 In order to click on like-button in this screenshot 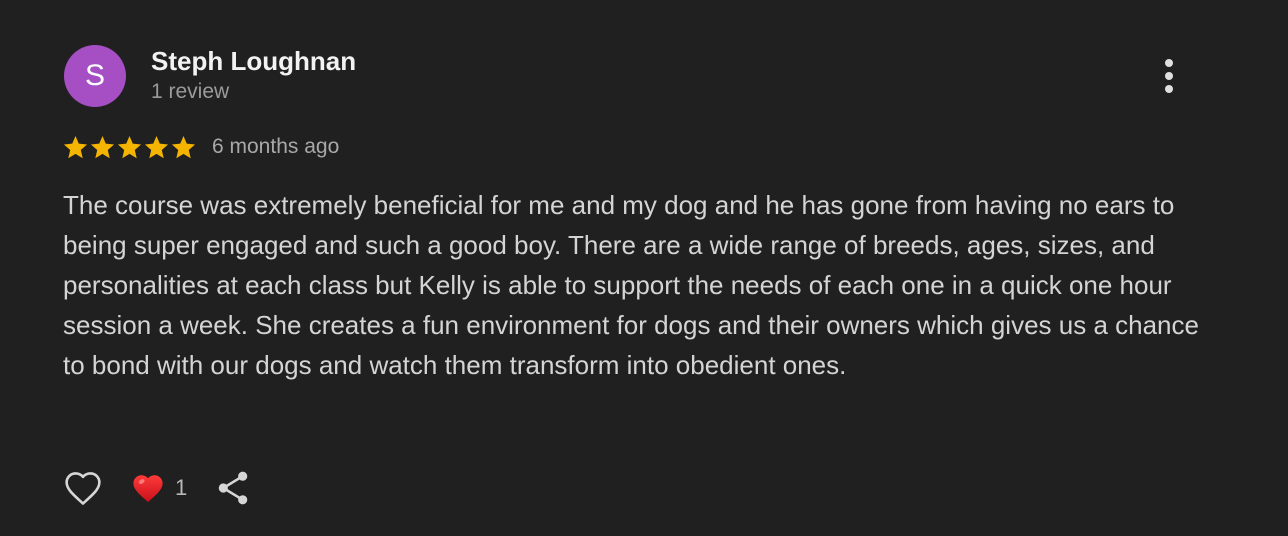, I will do `click(83, 488)`.